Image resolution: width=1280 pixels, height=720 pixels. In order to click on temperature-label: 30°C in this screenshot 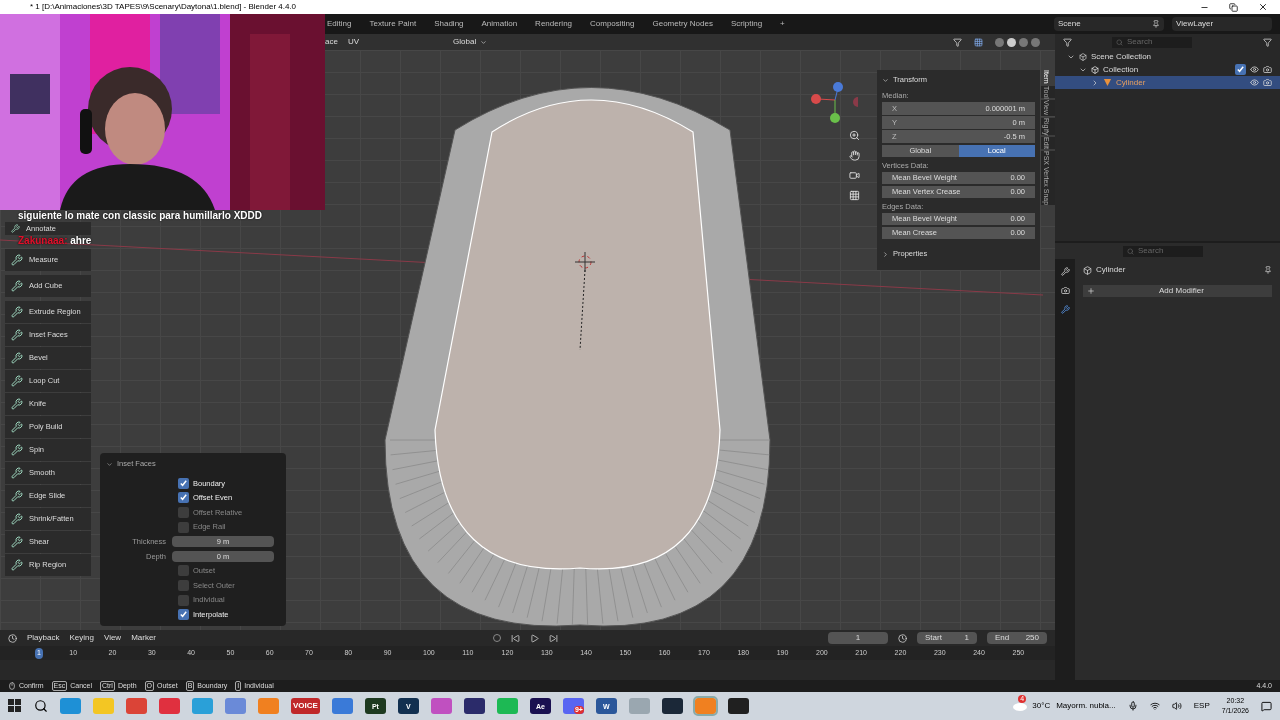, I will do `click(1041, 706)`.